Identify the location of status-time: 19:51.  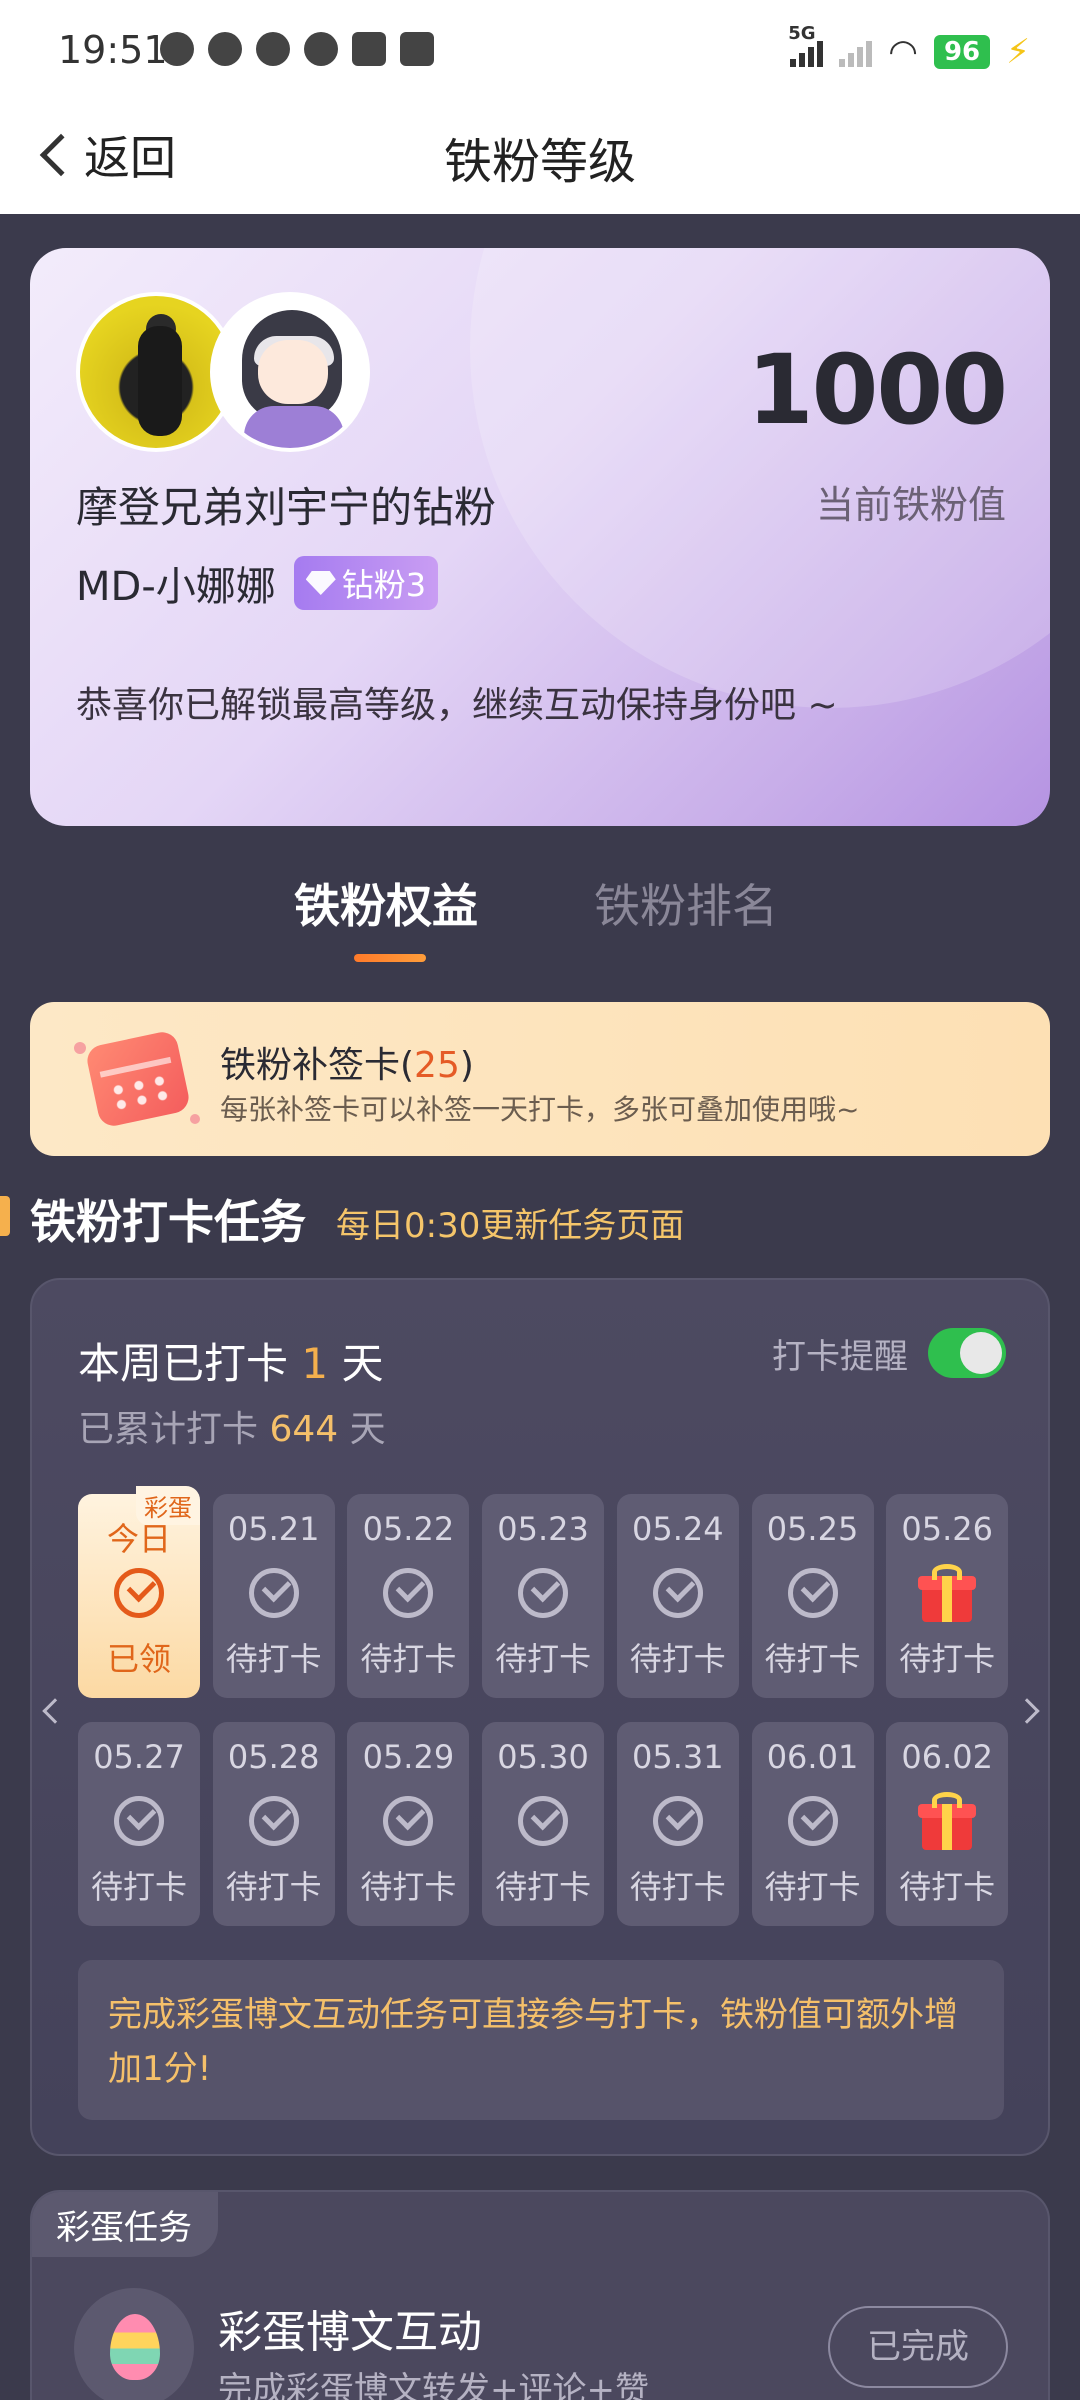
(113, 50).